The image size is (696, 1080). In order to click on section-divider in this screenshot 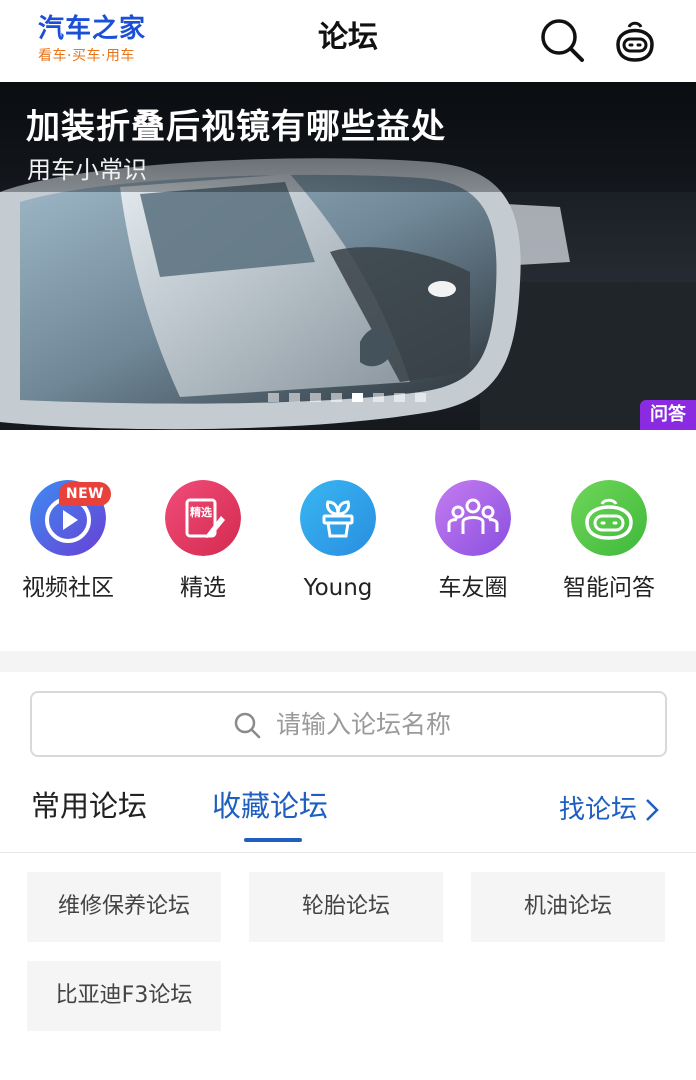, I will do `click(348, 661)`.